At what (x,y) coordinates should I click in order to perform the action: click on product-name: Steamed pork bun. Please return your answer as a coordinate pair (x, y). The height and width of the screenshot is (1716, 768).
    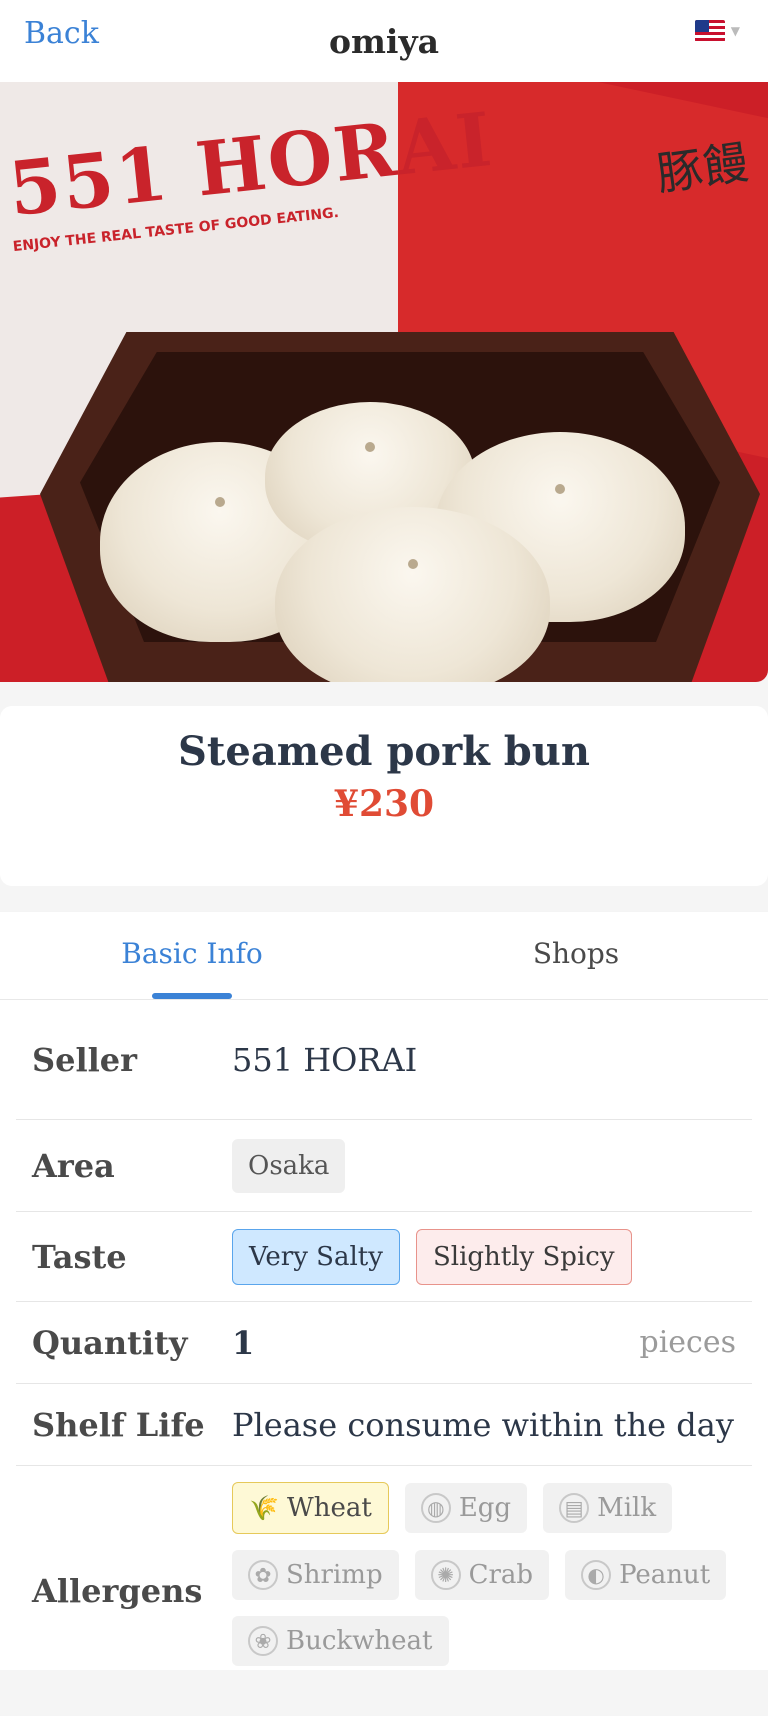
    Looking at the image, I should click on (384, 751).